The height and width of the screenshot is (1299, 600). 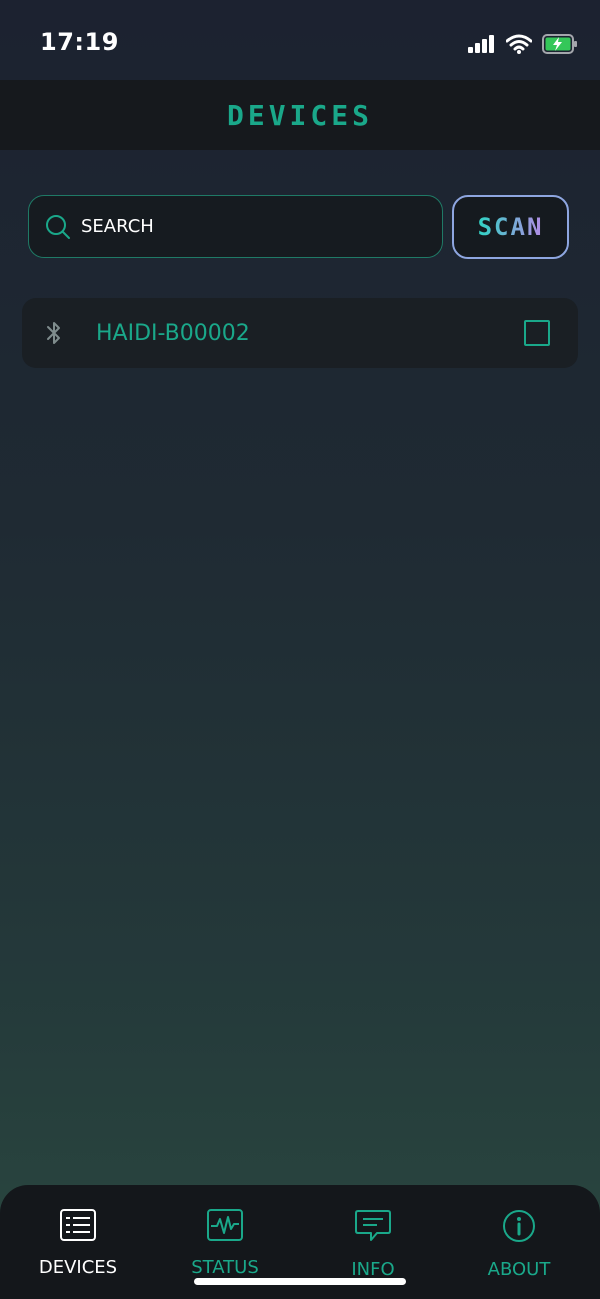 What do you see at coordinates (300, 333) in the screenshot?
I see `device-list-item: HAIDI-B00002` at bounding box center [300, 333].